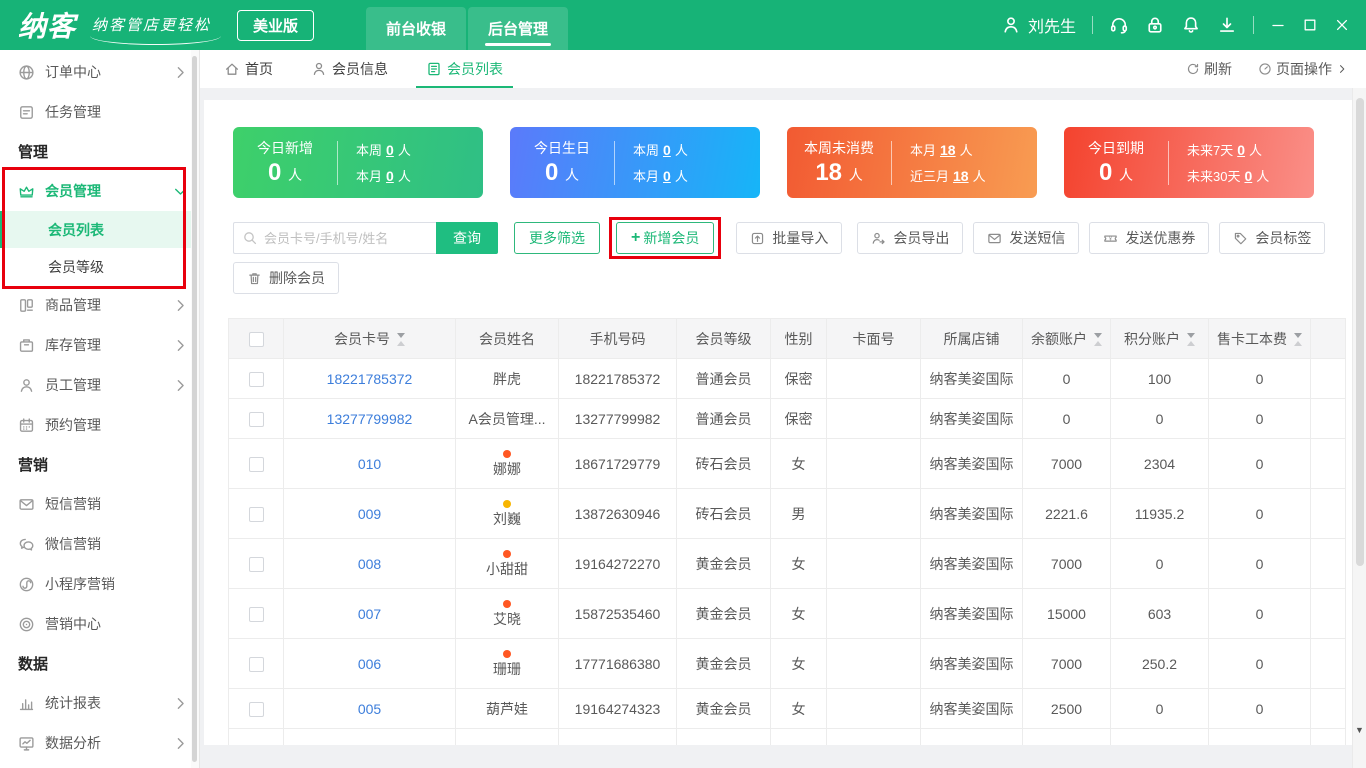 This screenshot has width=1366, height=768. Describe the element at coordinates (99, 504) in the screenshot. I see `sidebar-item-短信营销: 短信营销` at that location.